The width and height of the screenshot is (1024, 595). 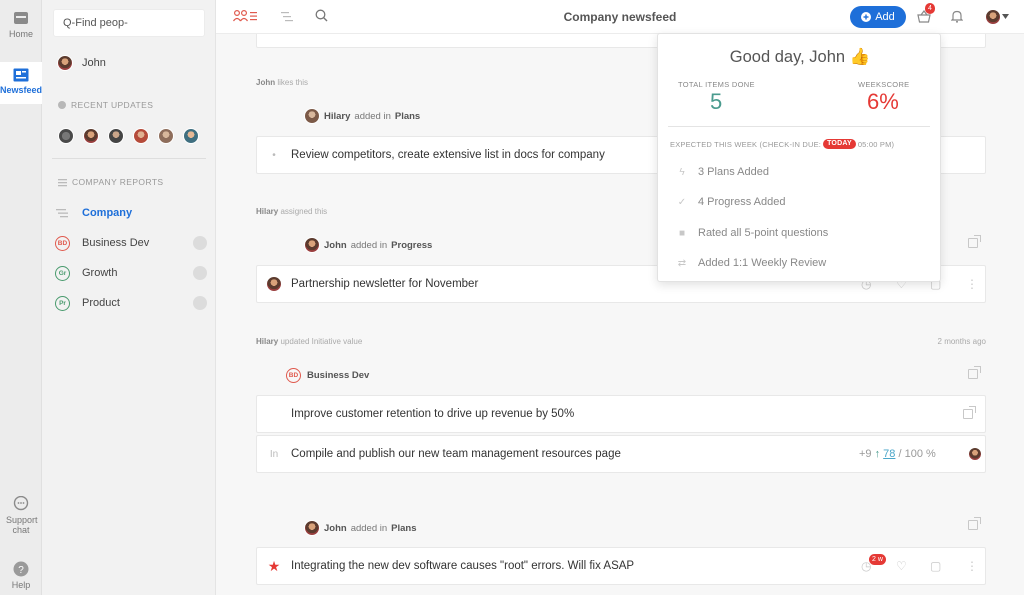 What do you see at coordinates (961, 341) in the screenshot?
I see `activity-time: 2 months ago` at bounding box center [961, 341].